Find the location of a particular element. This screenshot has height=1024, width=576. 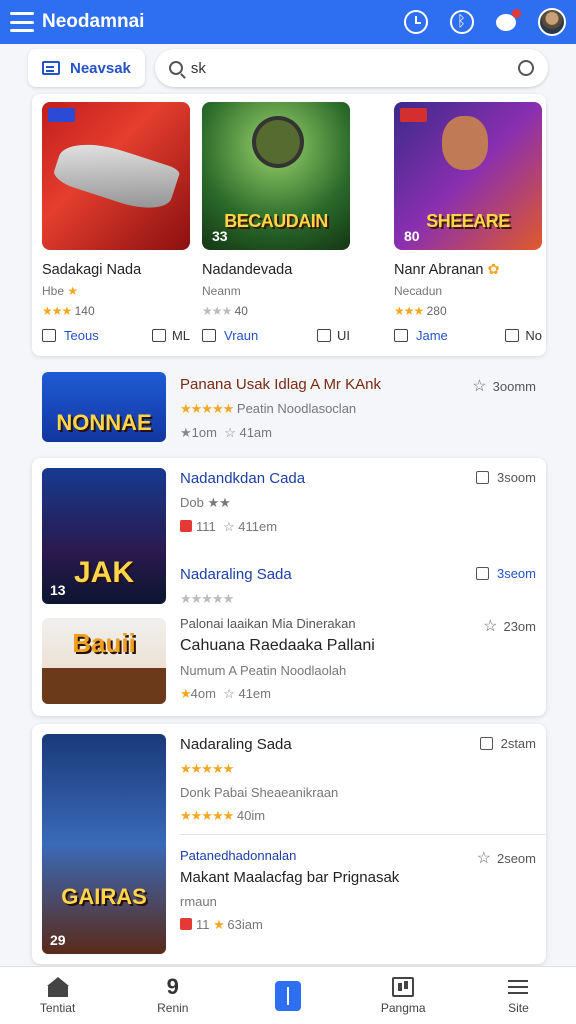

thumbnail-number: 80 is located at coordinates (412, 236).